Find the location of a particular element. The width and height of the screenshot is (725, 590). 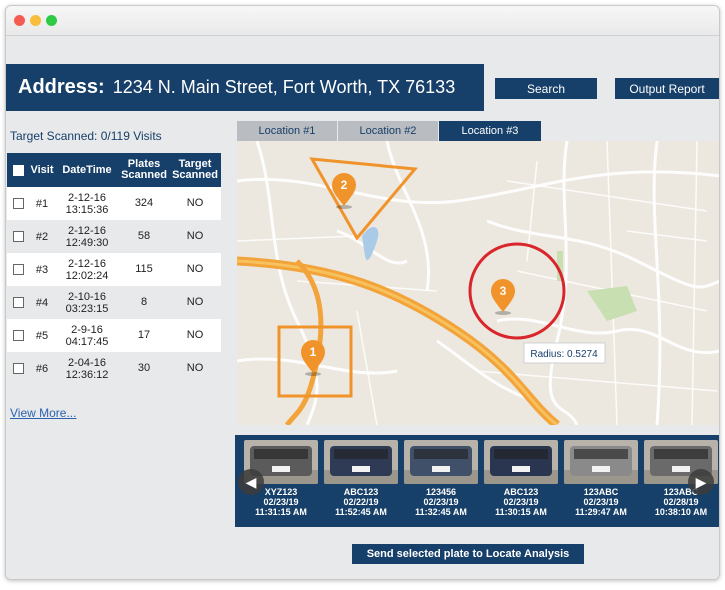

plate-thumbnail: 123ABC 02/23/19 11:29:47 AM is located at coordinates (601, 478).